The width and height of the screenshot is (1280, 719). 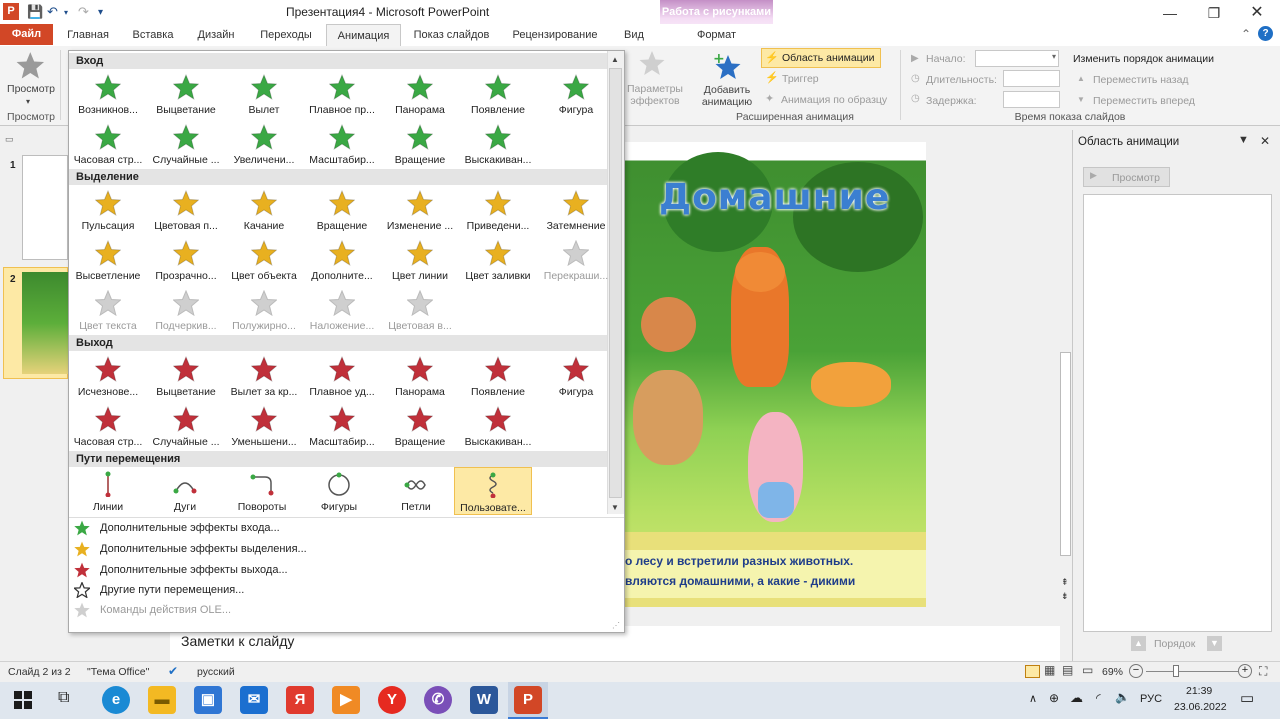 I want to click on viber-icon: ✆, so click(x=438, y=700).